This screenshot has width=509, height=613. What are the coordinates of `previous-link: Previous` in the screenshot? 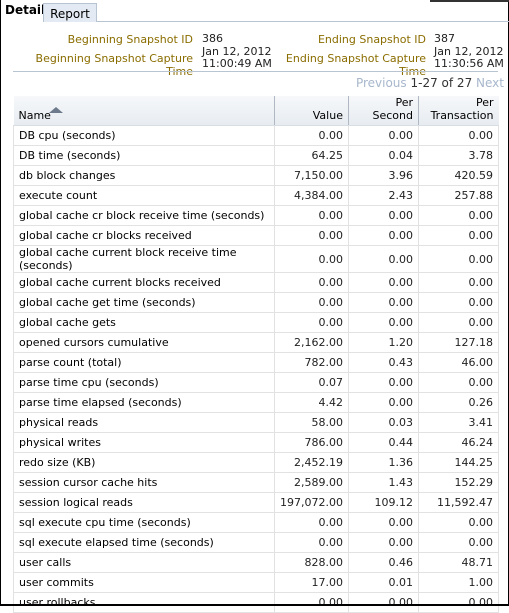 It's located at (381, 83).